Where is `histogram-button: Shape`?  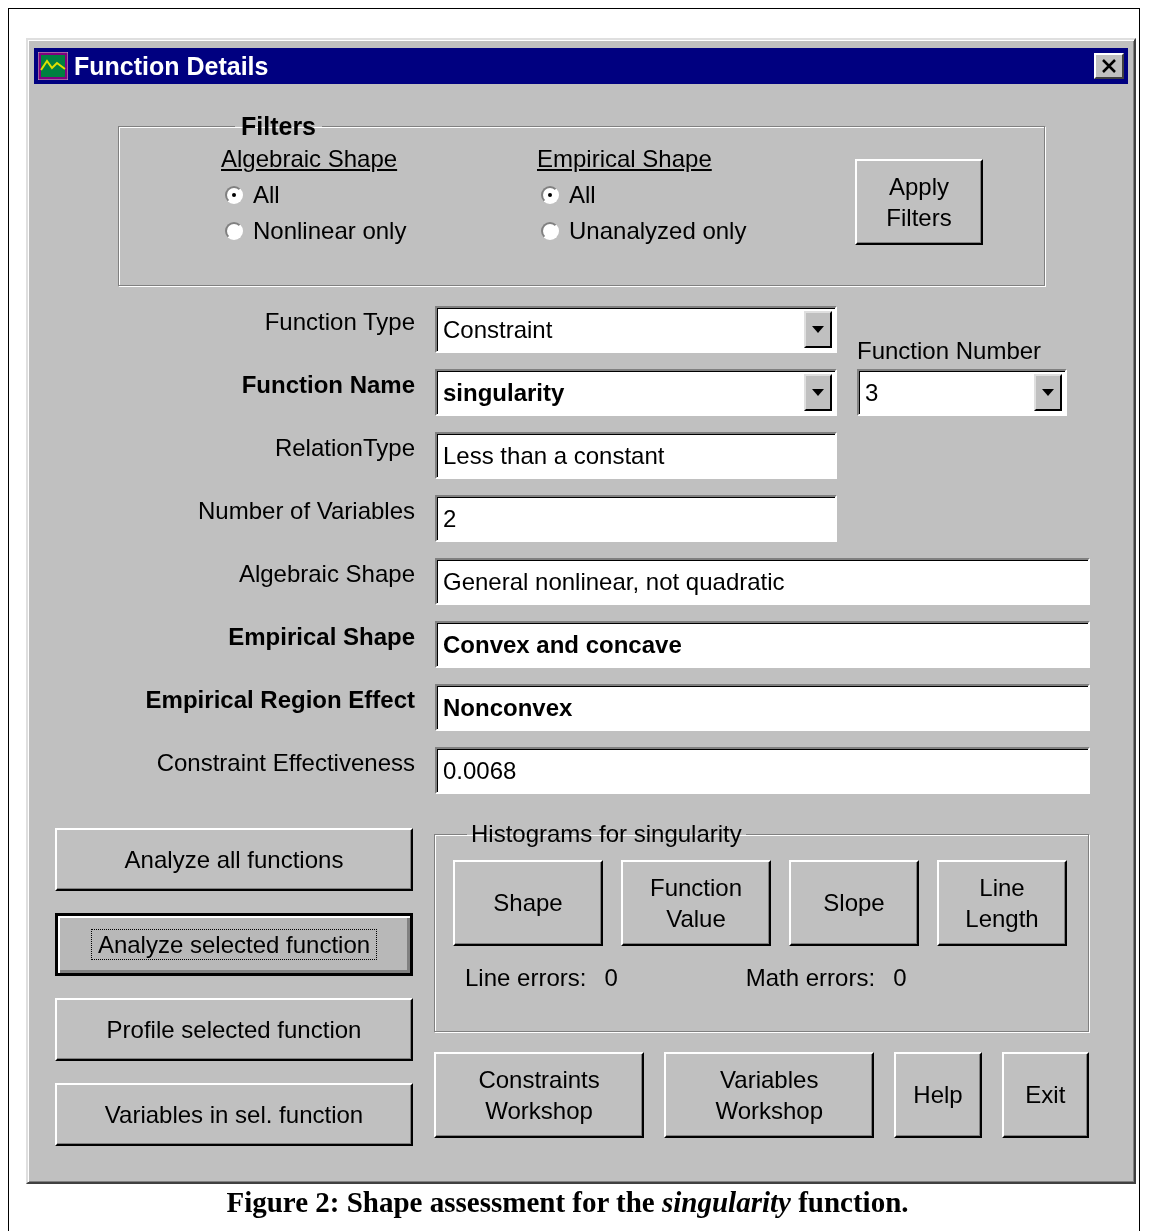
histogram-button: Shape is located at coordinates (528, 903).